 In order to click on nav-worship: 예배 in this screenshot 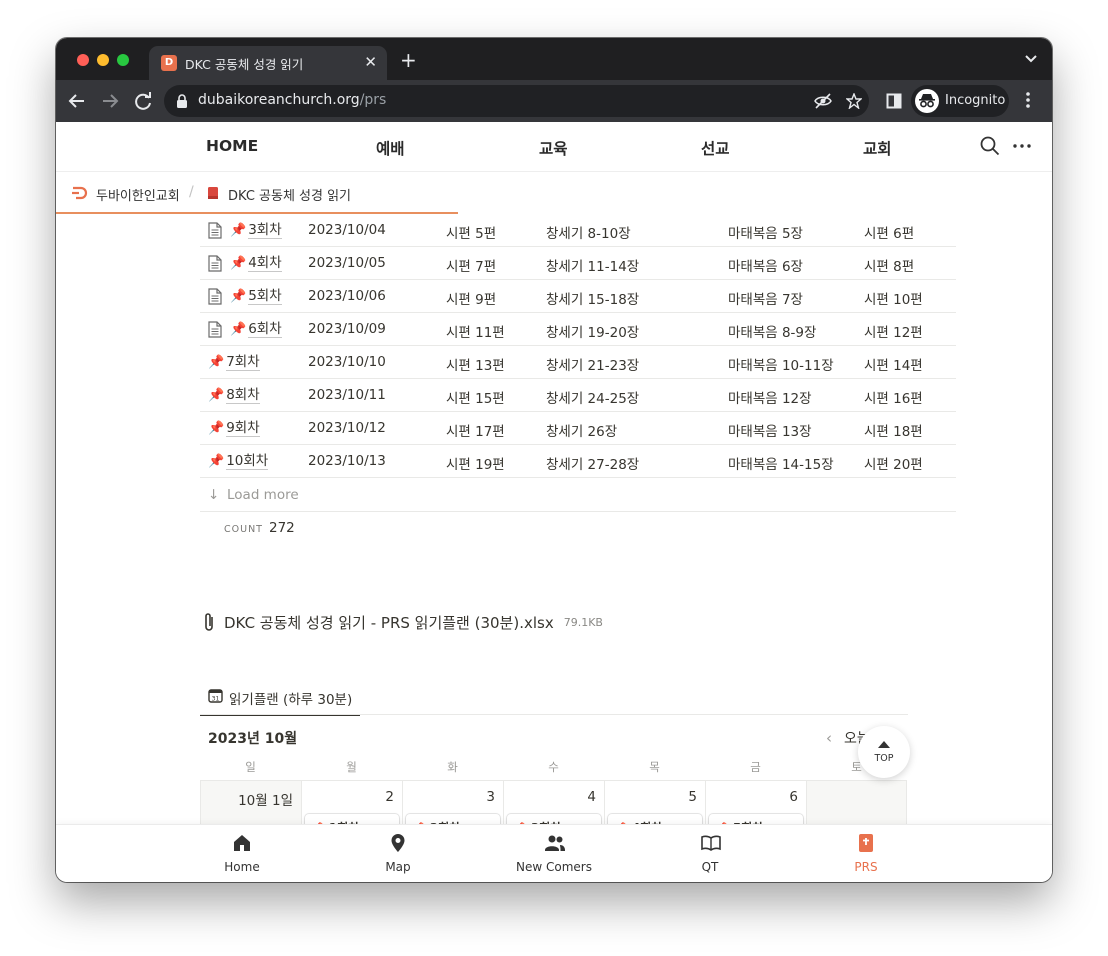, I will do `click(390, 148)`.